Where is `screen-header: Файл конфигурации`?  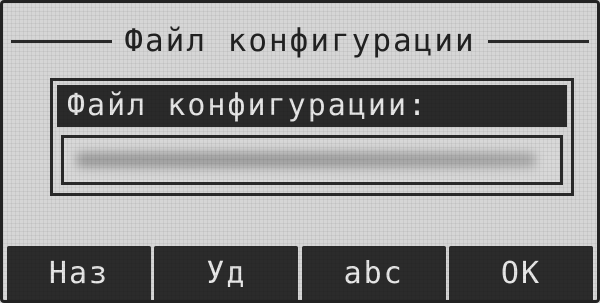 screen-header: Файл конфигурации is located at coordinates (300, 41).